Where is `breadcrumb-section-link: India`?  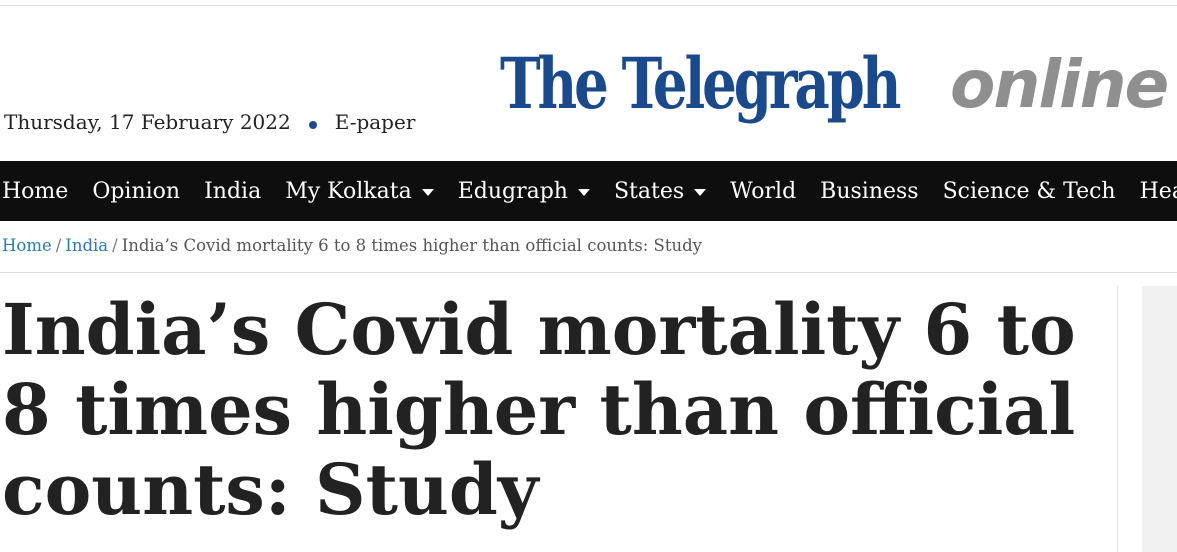 breadcrumb-section-link: India is located at coordinates (86, 245).